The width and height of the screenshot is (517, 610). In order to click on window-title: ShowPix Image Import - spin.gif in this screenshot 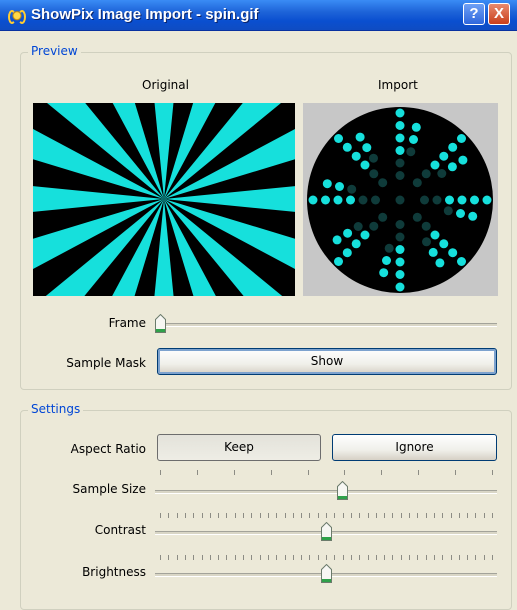, I will do `click(145, 14)`.